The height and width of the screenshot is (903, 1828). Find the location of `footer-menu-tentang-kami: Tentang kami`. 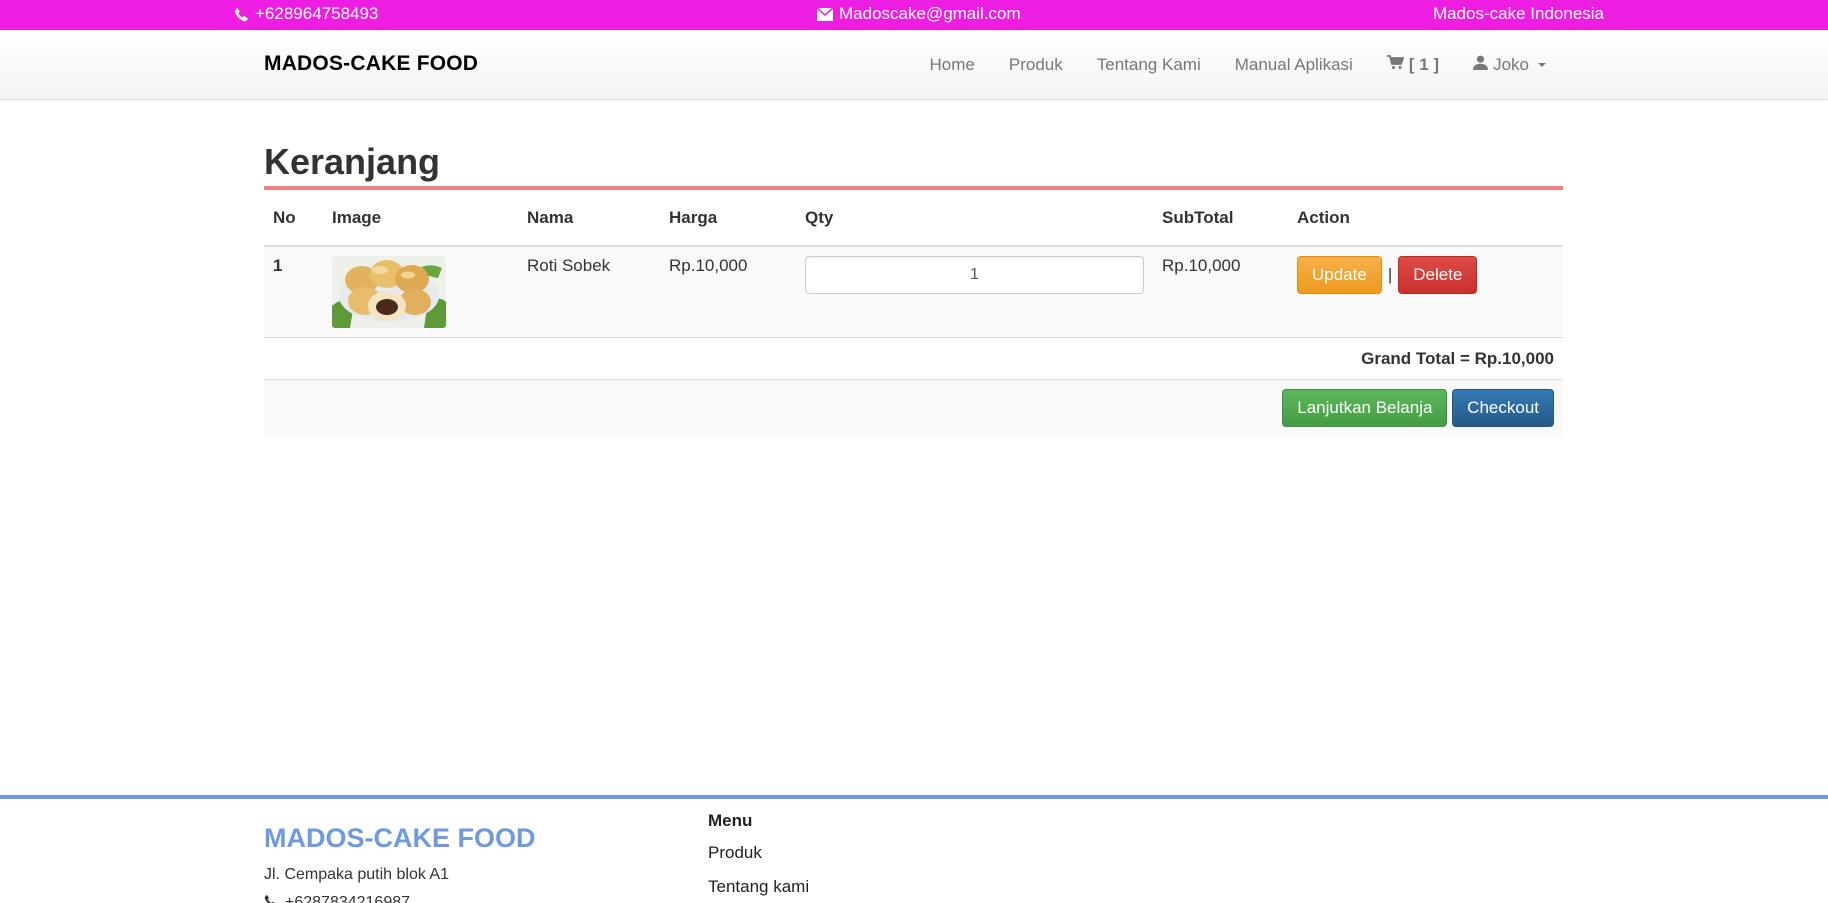

footer-menu-tentang-kami: Tentang kami is located at coordinates (758, 890).